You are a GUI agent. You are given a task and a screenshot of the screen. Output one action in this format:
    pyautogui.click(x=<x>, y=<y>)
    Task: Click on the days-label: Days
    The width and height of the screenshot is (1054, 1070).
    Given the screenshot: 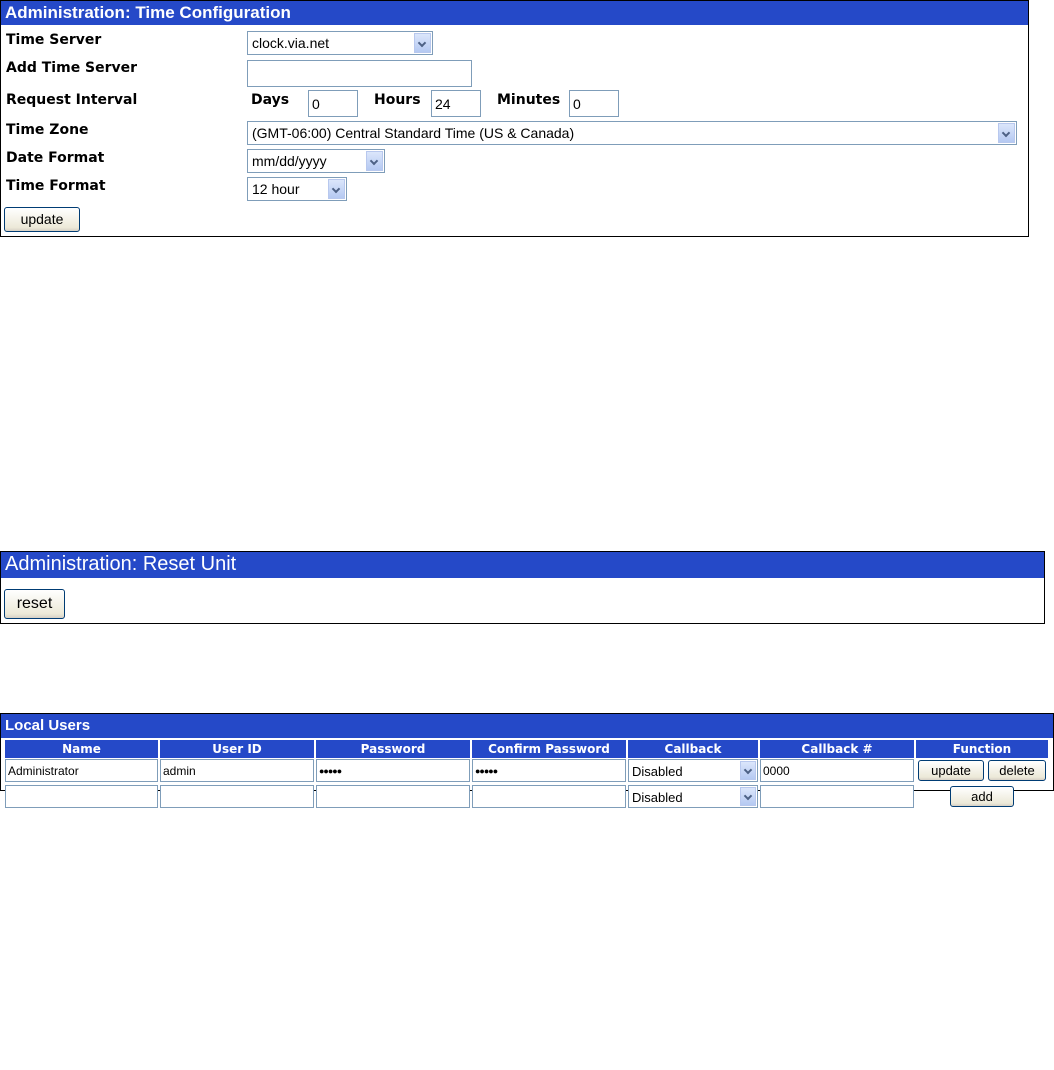 What is the action you would take?
    pyautogui.click(x=270, y=100)
    